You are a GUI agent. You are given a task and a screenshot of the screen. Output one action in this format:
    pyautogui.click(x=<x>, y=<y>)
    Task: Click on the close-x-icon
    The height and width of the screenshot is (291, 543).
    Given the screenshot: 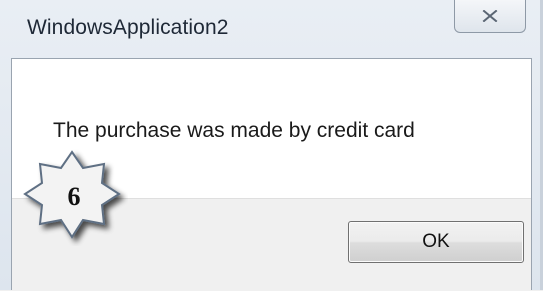 What is the action you would take?
    pyautogui.click(x=490, y=16)
    